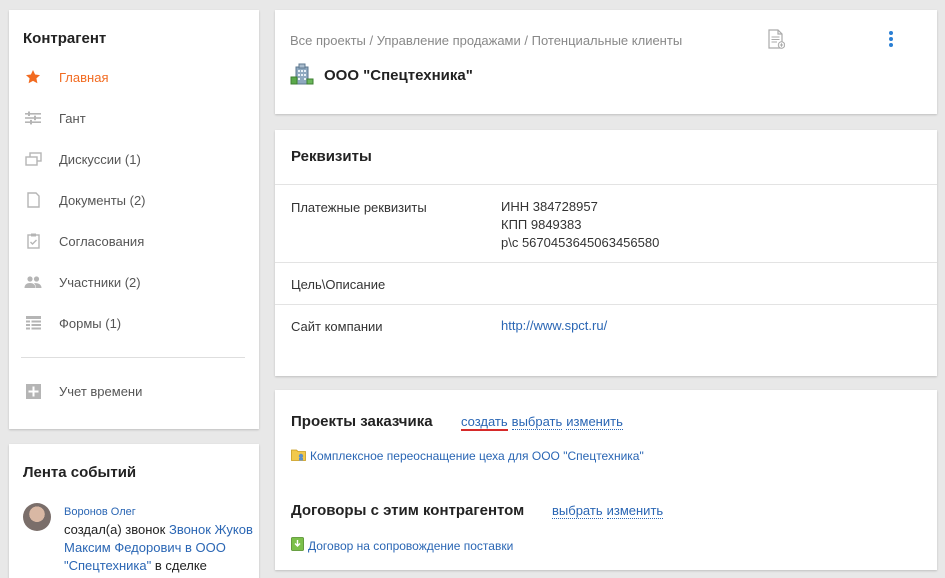 The height and width of the screenshot is (578, 945). What do you see at coordinates (65, 38) in the screenshot?
I see `sidebar-title: Контрагент` at bounding box center [65, 38].